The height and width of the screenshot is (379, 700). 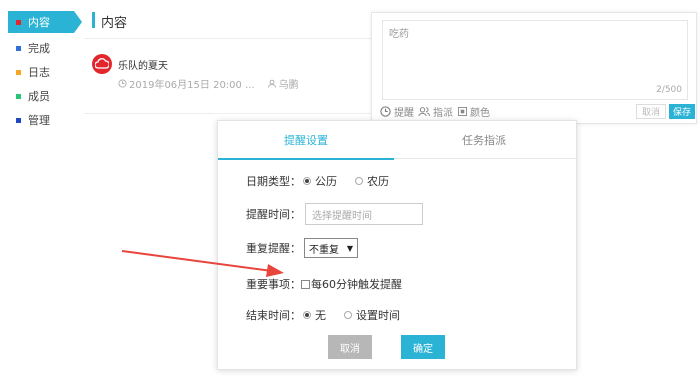 What do you see at coordinates (349, 248) in the screenshot?
I see `caret-down-icon: ▼` at bounding box center [349, 248].